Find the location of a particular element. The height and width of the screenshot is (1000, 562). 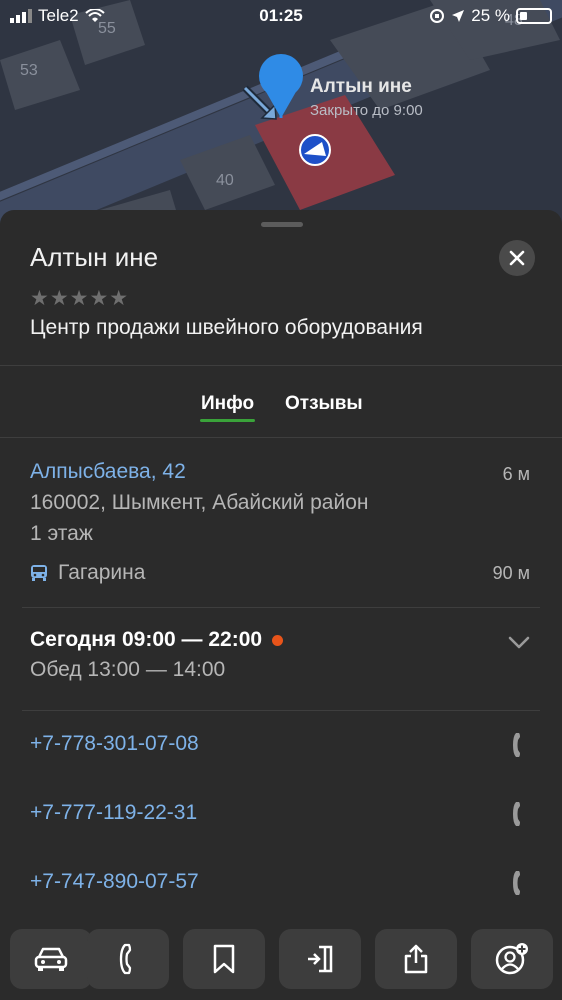

bookmark-button is located at coordinates (224, 959).